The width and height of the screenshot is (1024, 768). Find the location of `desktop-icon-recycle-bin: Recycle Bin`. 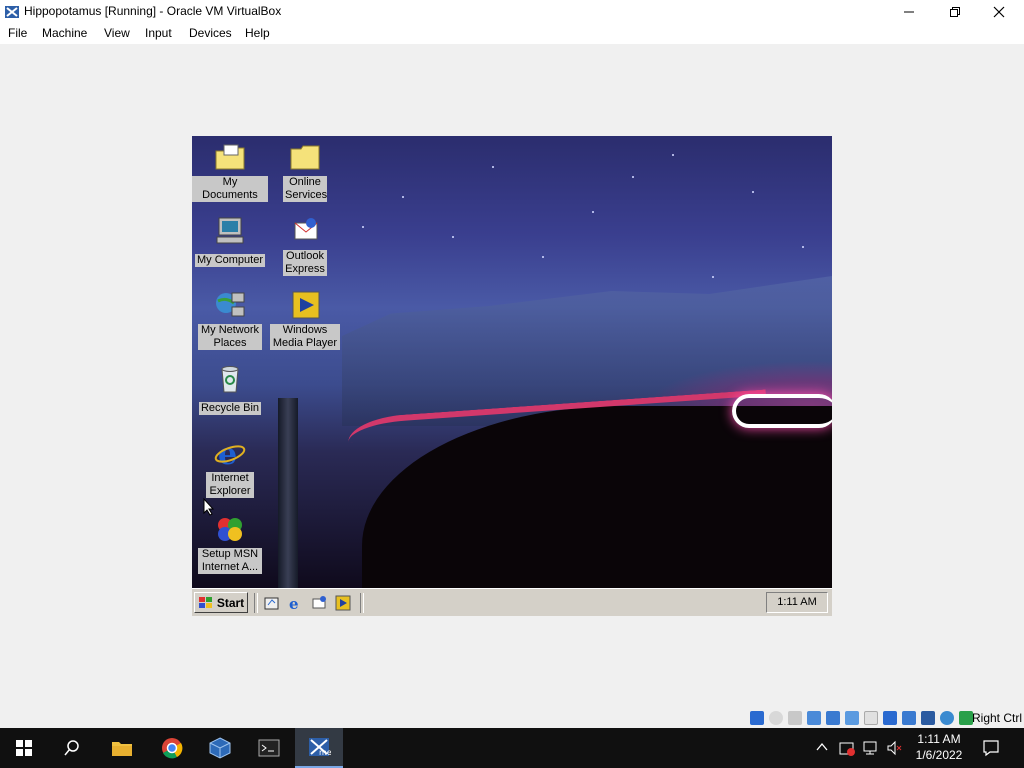

desktop-icon-recycle-bin: Recycle Bin is located at coordinates (230, 388).